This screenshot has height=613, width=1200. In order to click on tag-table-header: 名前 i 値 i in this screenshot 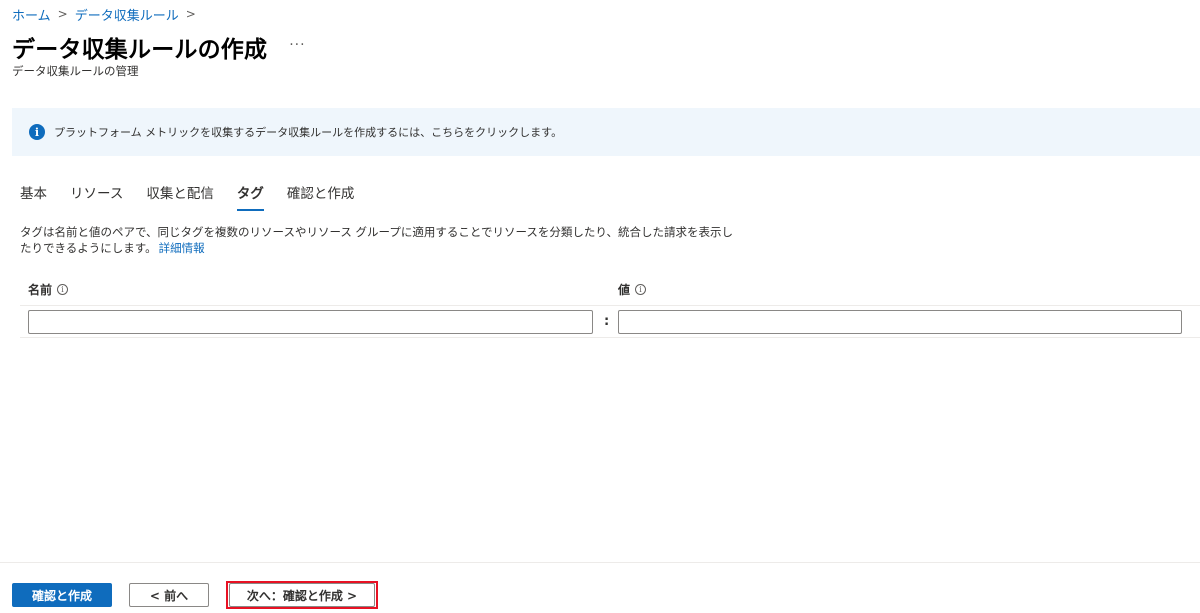, I will do `click(610, 291)`.